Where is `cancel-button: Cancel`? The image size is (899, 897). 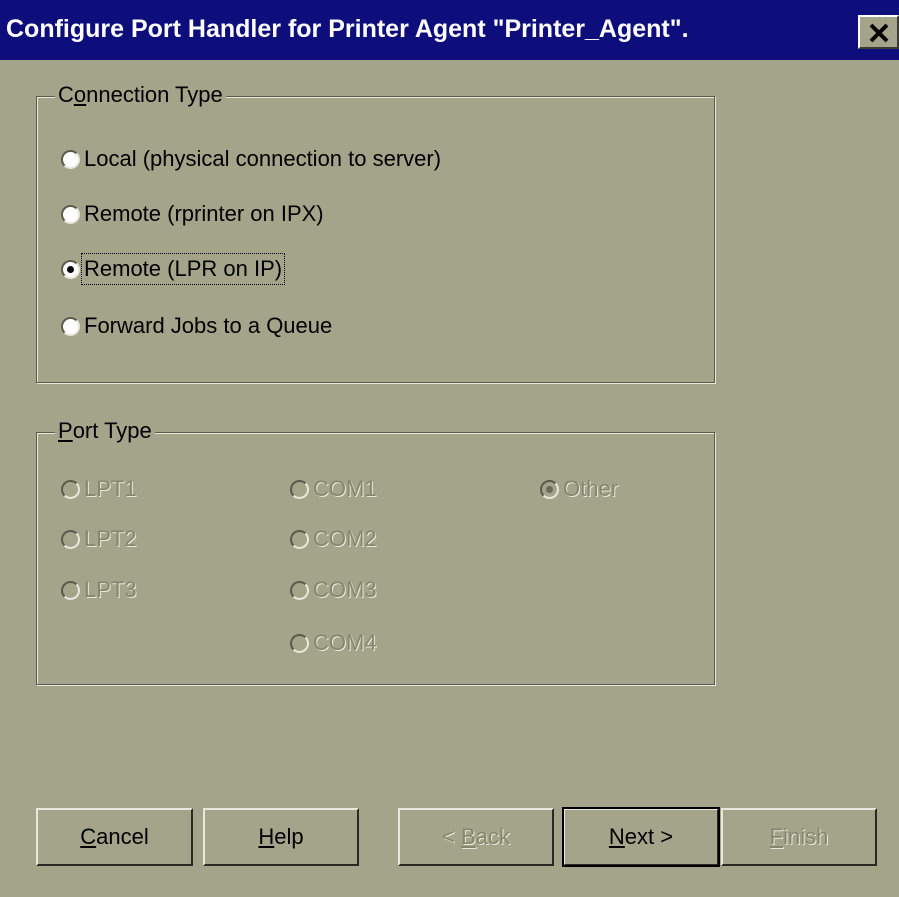 cancel-button: Cancel is located at coordinates (114, 837).